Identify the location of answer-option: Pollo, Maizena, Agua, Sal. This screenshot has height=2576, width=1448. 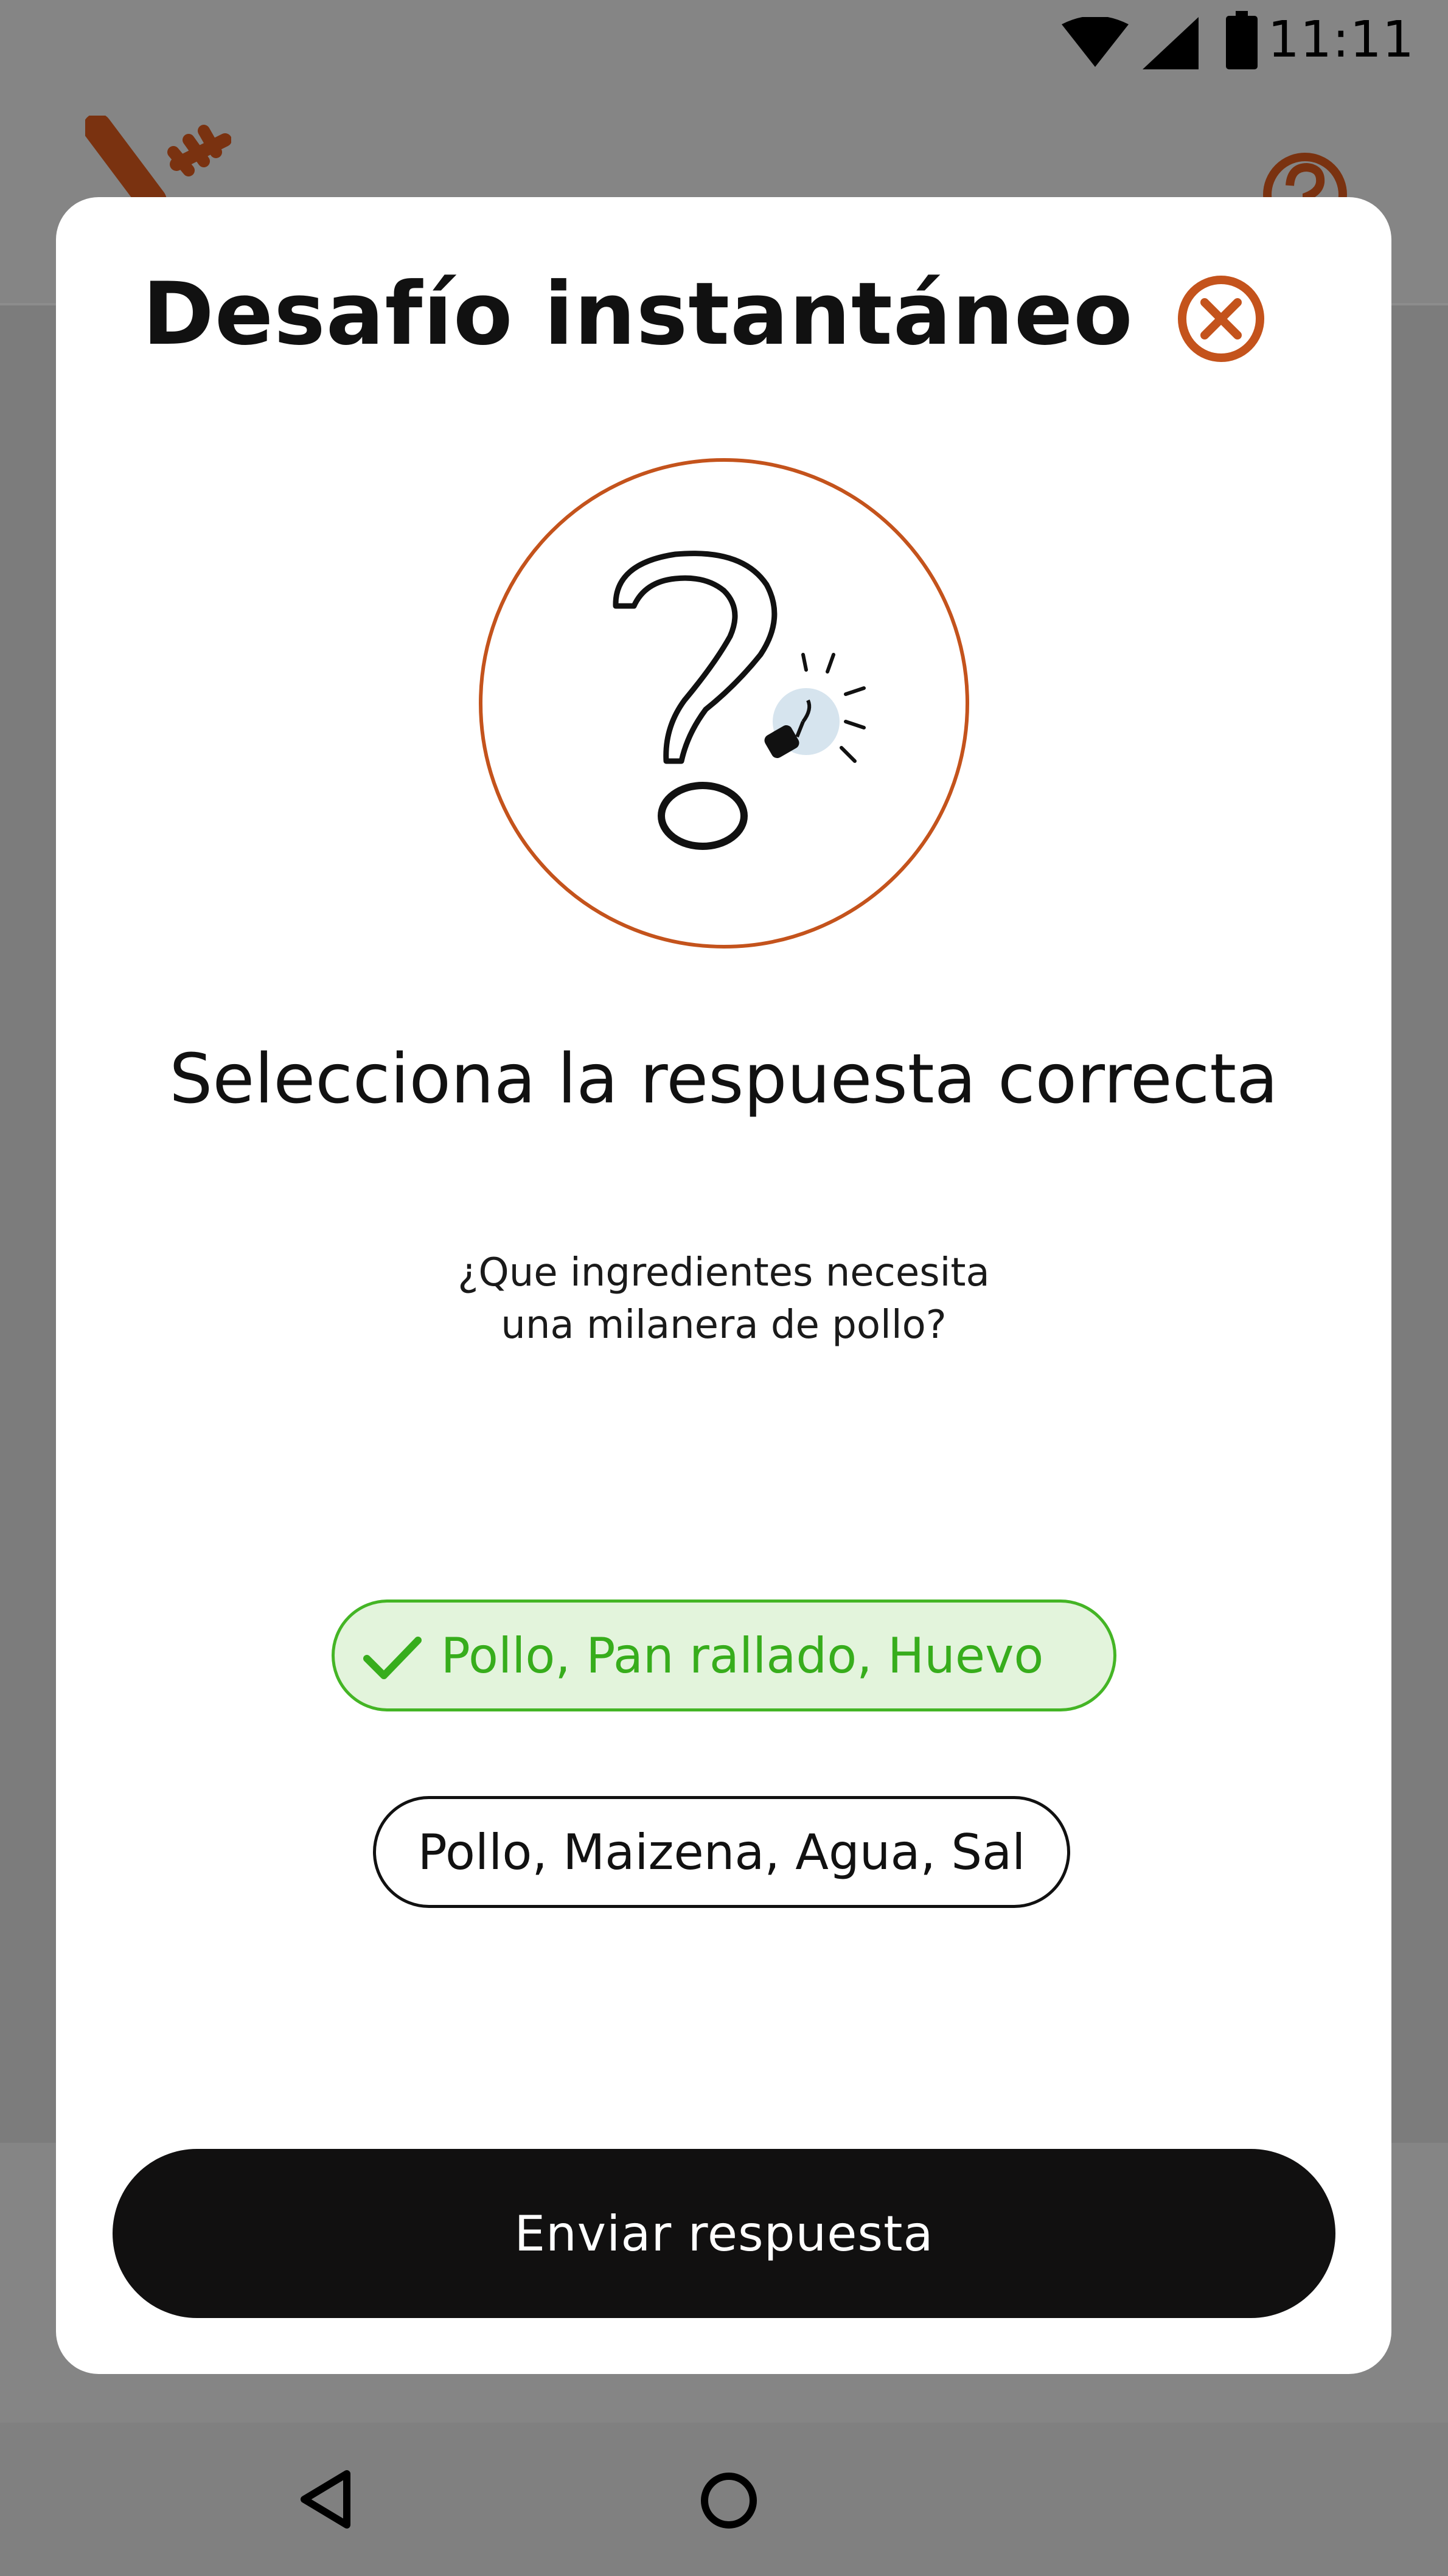
(721, 1852).